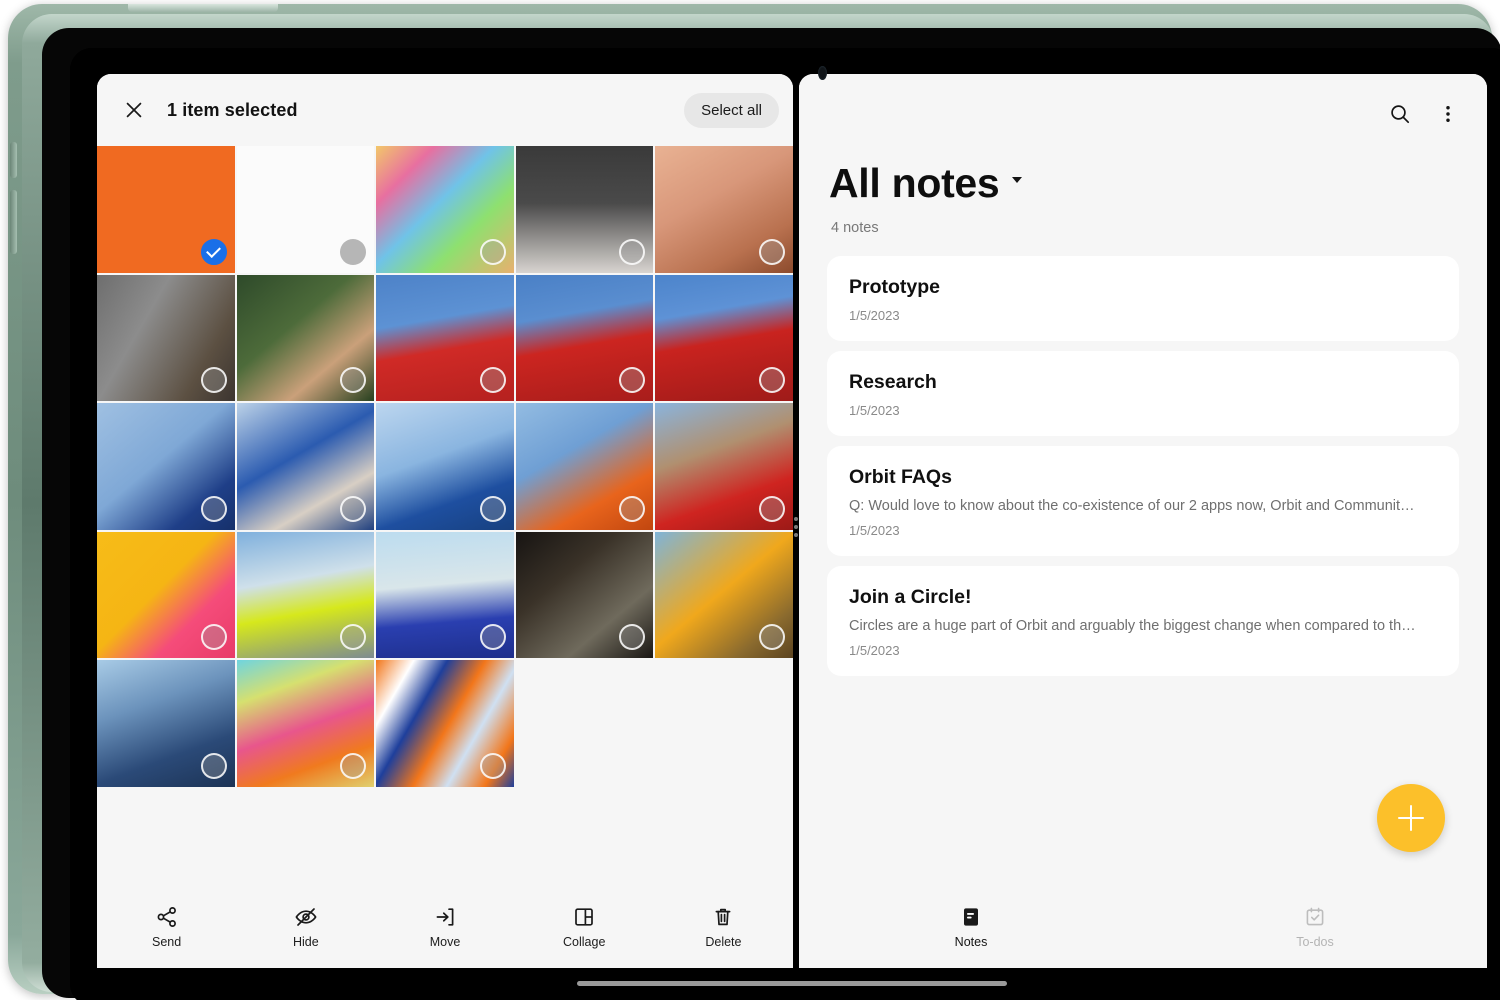 The width and height of the screenshot is (1500, 1000). Describe the element at coordinates (1411, 818) in the screenshot. I see `add-note-fab` at that location.